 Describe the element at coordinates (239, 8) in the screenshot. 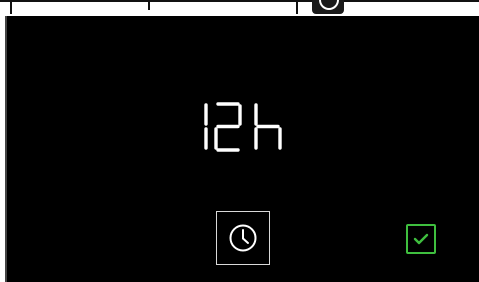

I see `device-frame-top` at that location.